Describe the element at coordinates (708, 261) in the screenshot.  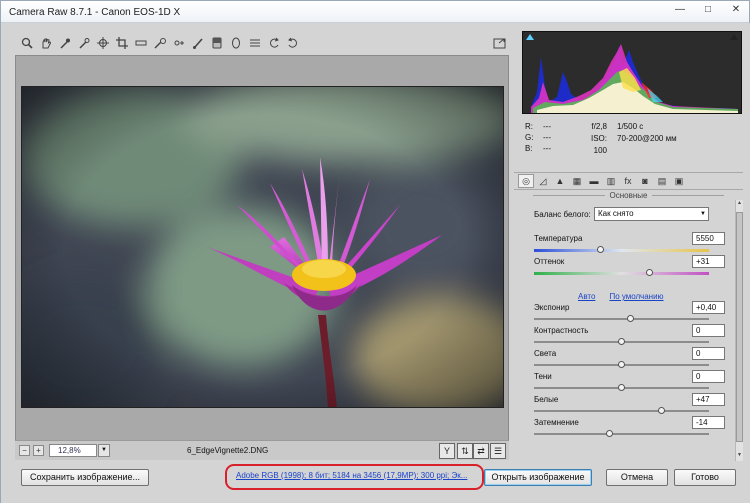
I see `slider-value-field: +31` at that location.